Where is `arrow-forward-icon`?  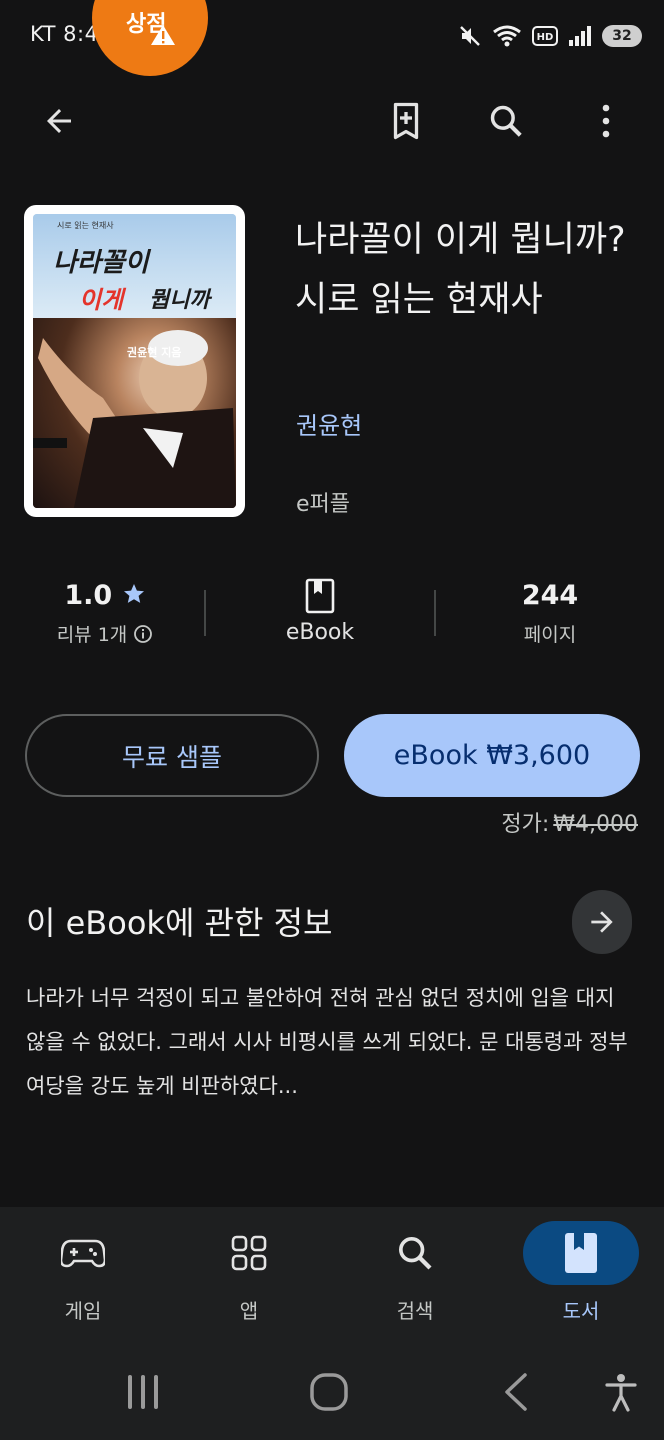
arrow-forward-icon is located at coordinates (602, 922).